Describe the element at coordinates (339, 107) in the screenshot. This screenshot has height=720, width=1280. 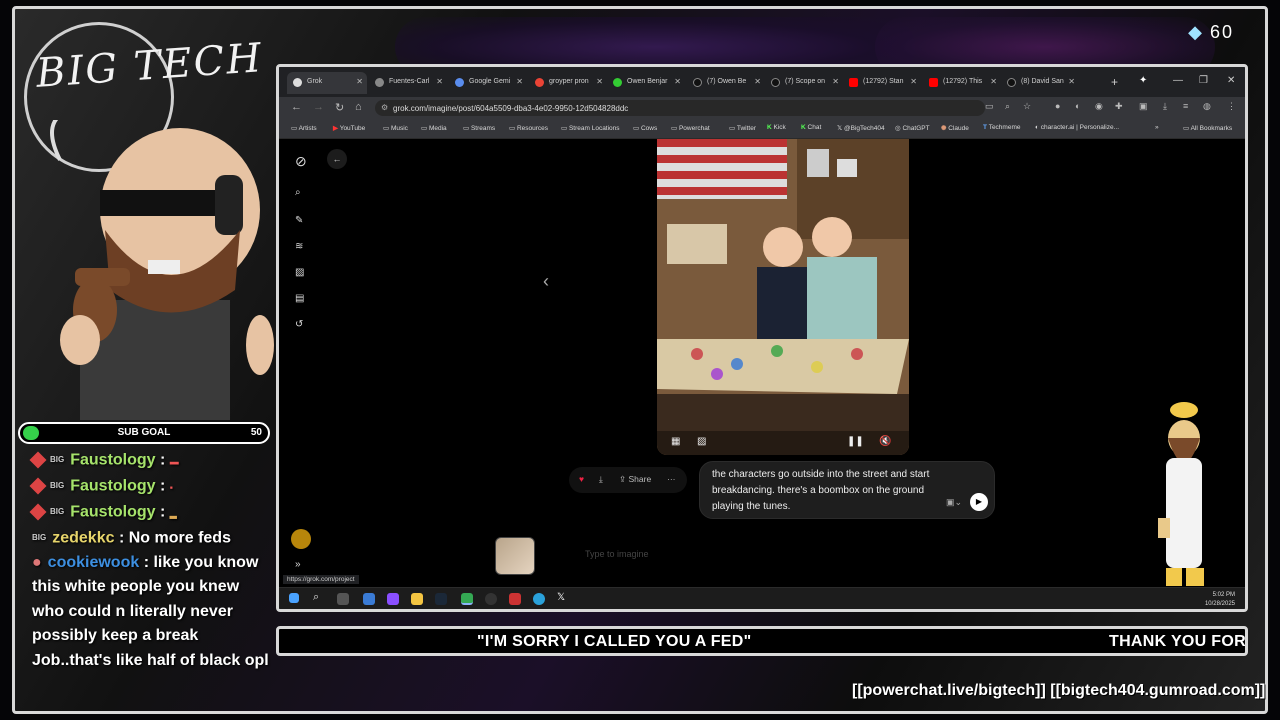
I see `reload-icon: ↻` at that location.